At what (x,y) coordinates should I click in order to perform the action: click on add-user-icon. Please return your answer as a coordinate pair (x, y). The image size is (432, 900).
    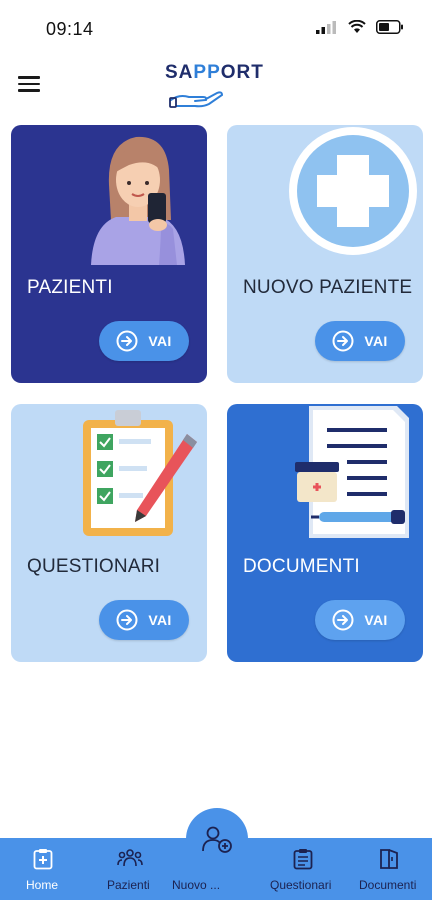
    Looking at the image, I should click on (217, 839).